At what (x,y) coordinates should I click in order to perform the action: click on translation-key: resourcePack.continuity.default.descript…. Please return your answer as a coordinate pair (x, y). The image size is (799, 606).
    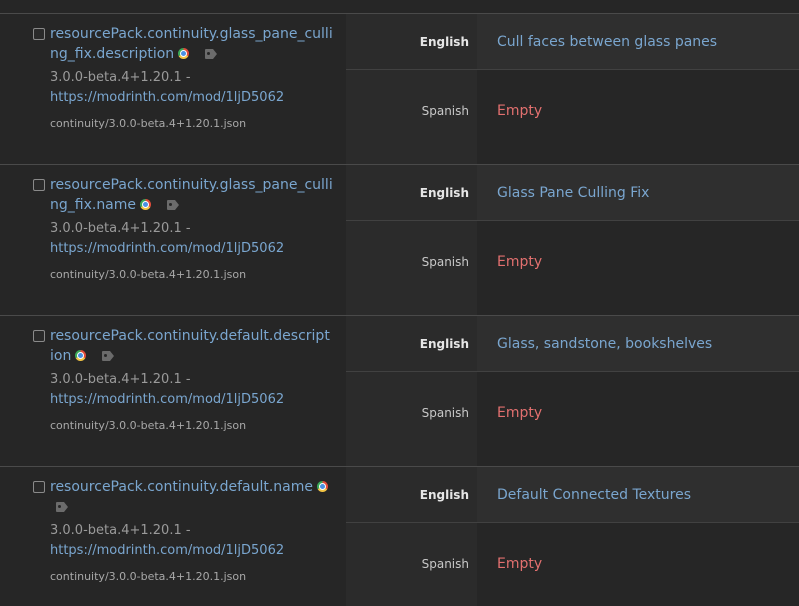
    Looking at the image, I should click on (191, 346).